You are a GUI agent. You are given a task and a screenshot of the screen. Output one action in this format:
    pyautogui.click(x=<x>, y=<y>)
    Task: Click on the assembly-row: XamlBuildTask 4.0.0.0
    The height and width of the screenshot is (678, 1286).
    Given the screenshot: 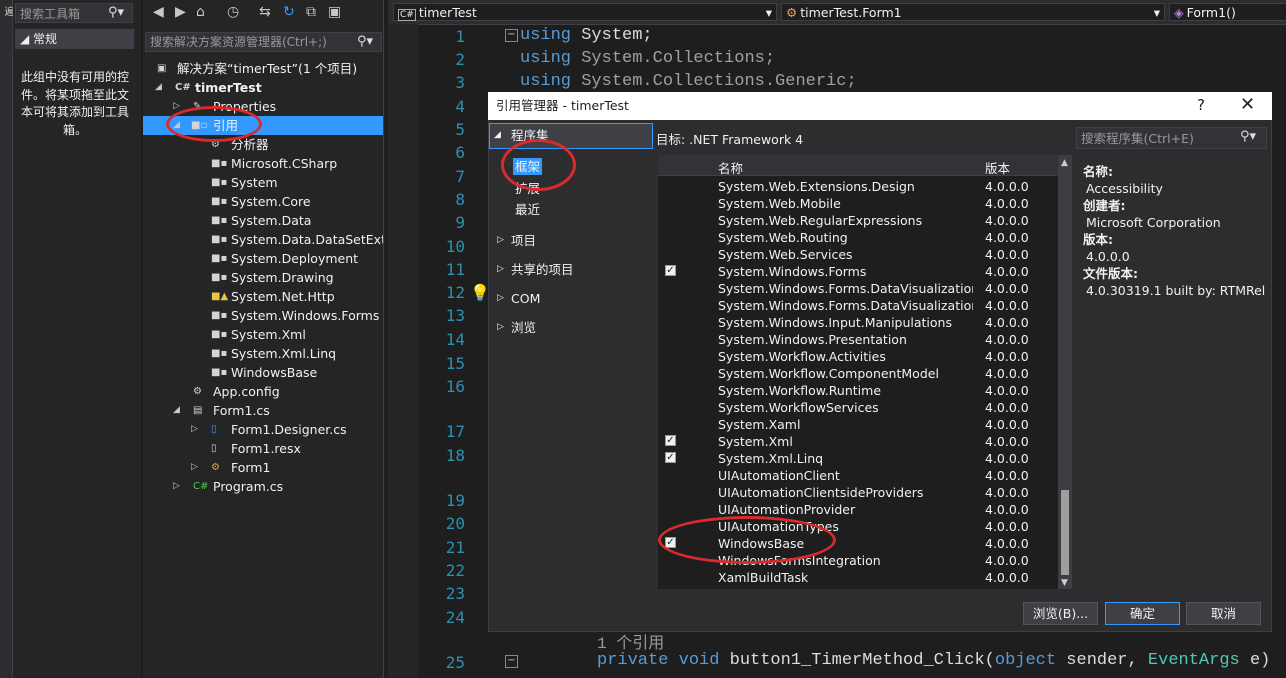 What is the action you would take?
    pyautogui.click(x=858, y=577)
    